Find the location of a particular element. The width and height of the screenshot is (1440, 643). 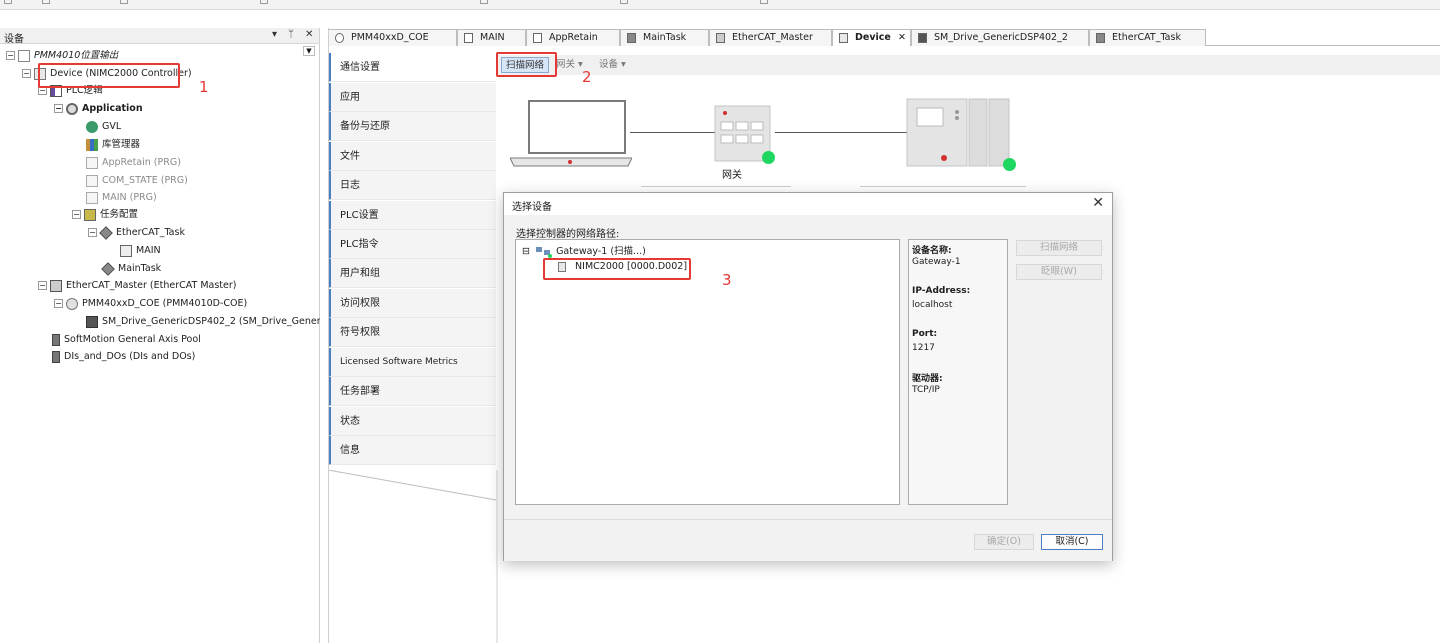

nav-information: 信息 is located at coordinates (412, 450).